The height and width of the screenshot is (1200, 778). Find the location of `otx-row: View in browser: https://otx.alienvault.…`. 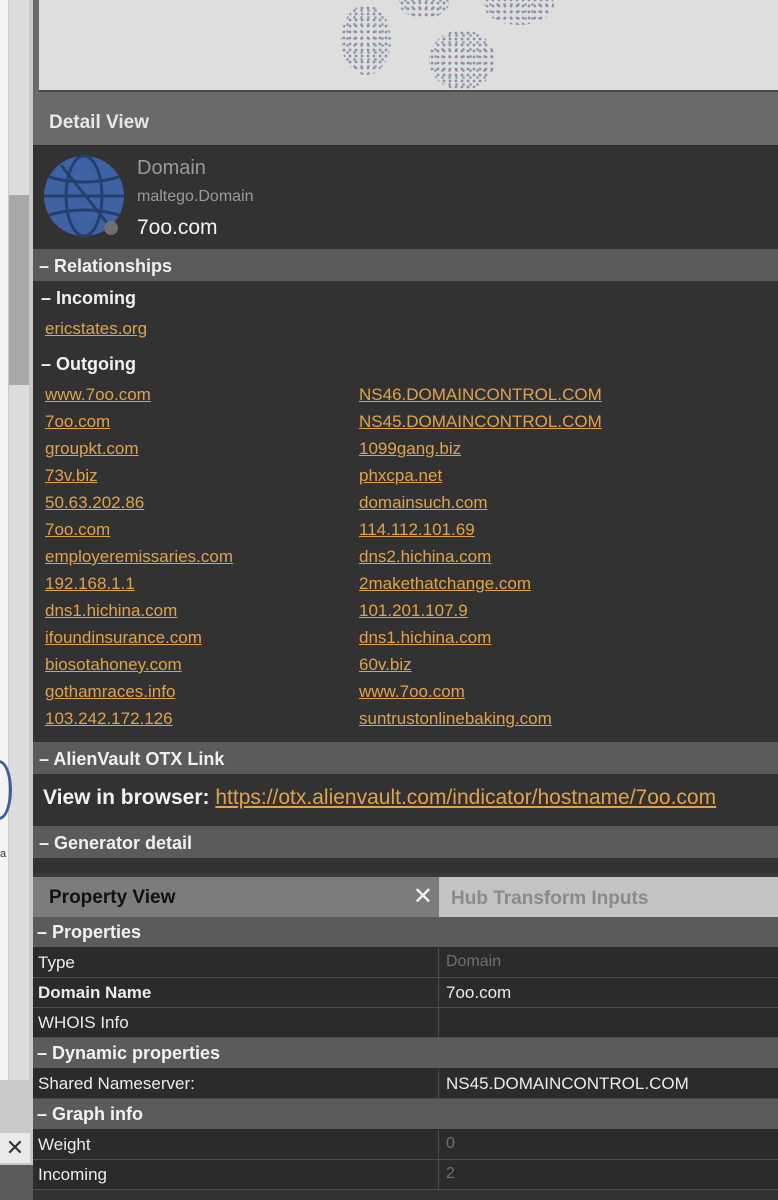

otx-row: View in browser: https://otx.alienvault.… is located at coordinates (405, 800).